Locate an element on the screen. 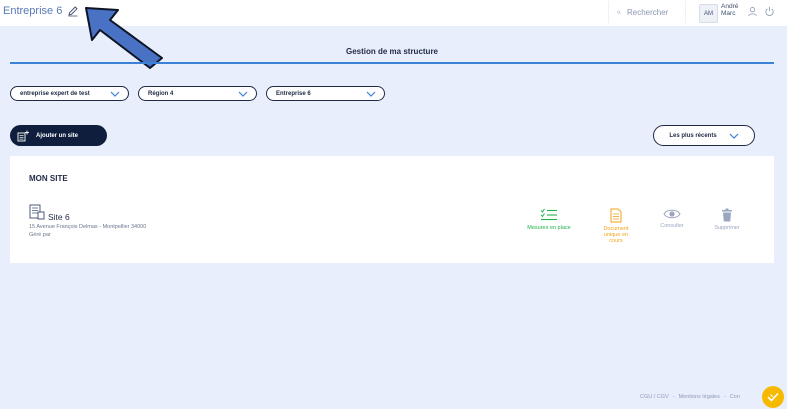 The image size is (787, 409). add-site-label: Ajouter un site is located at coordinates (57, 135).